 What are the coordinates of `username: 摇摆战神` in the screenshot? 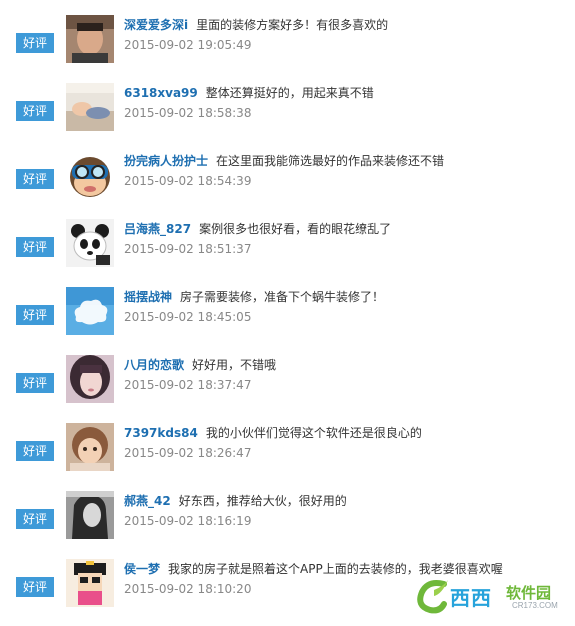 It's located at (148, 297).